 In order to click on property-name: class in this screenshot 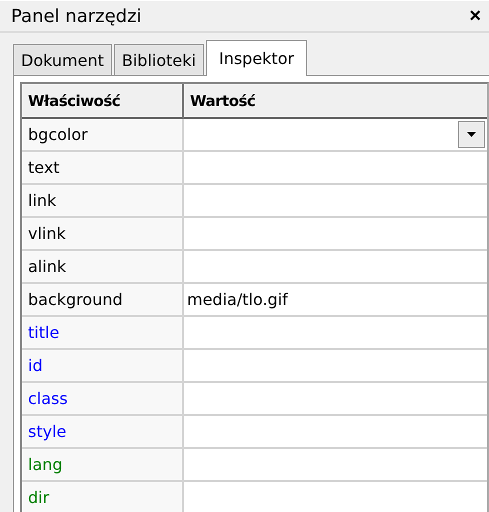, I will do `click(103, 399)`.